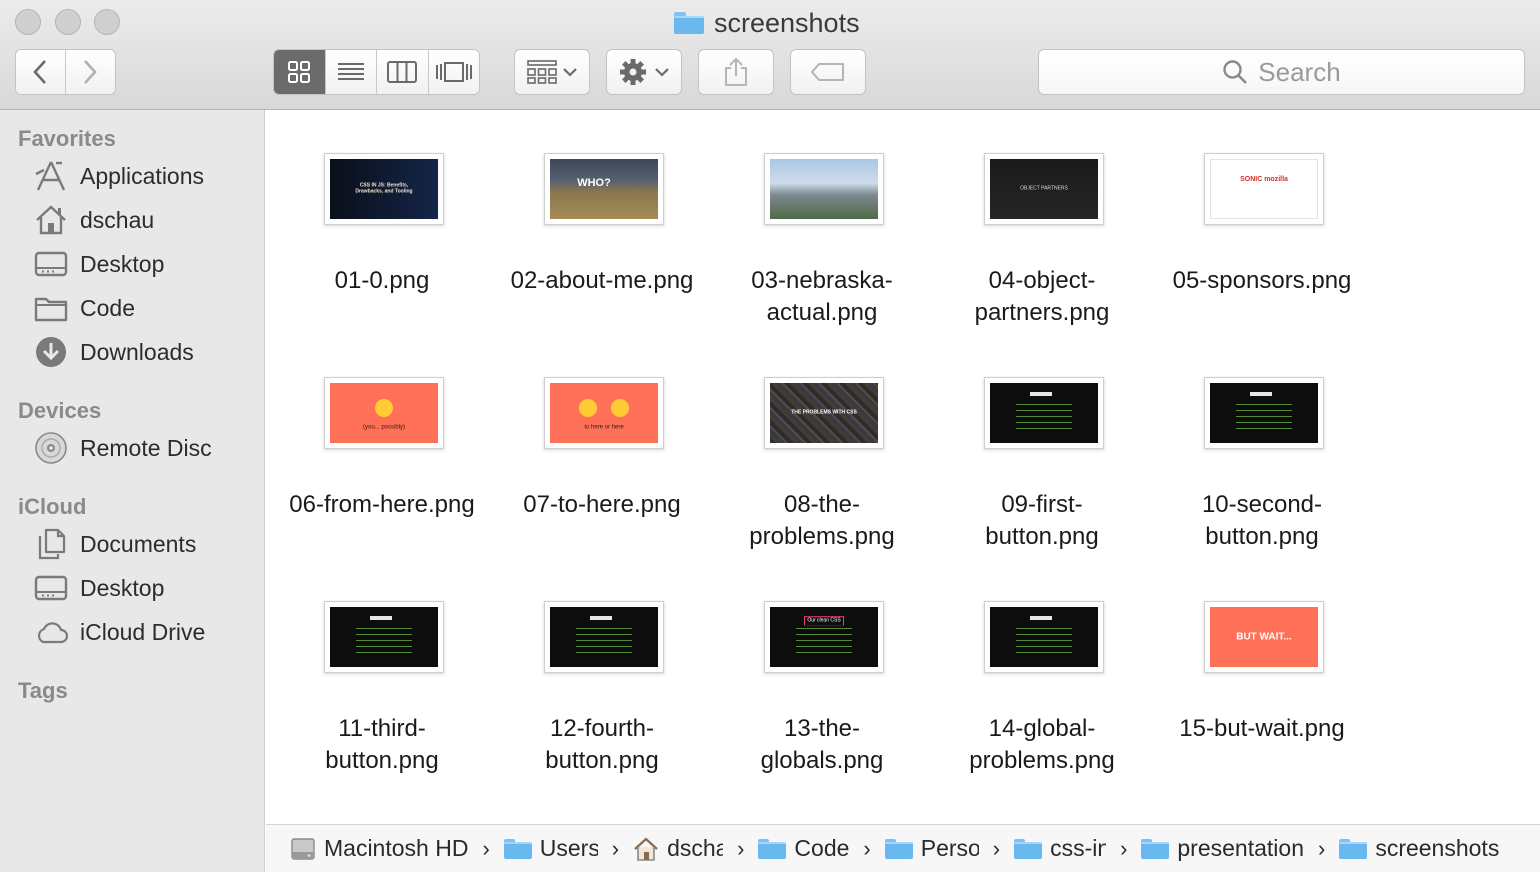 Image resolution: width=1540 pixels, height=872 pixels. I want to click on file-name-line: 08-the-, so click(822, 504).